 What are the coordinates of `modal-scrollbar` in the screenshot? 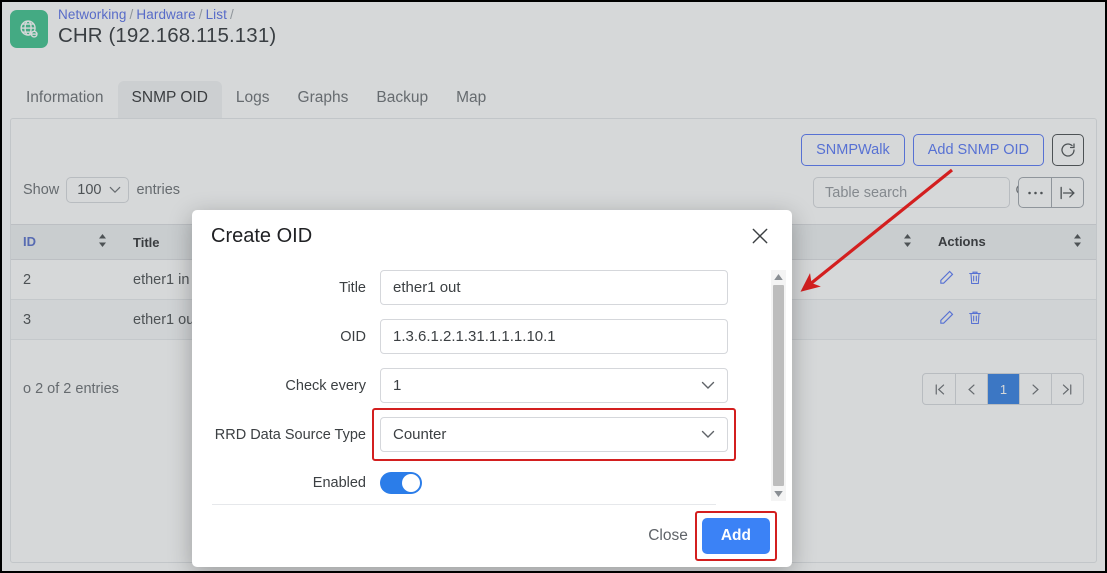 It's located at (778, 385).